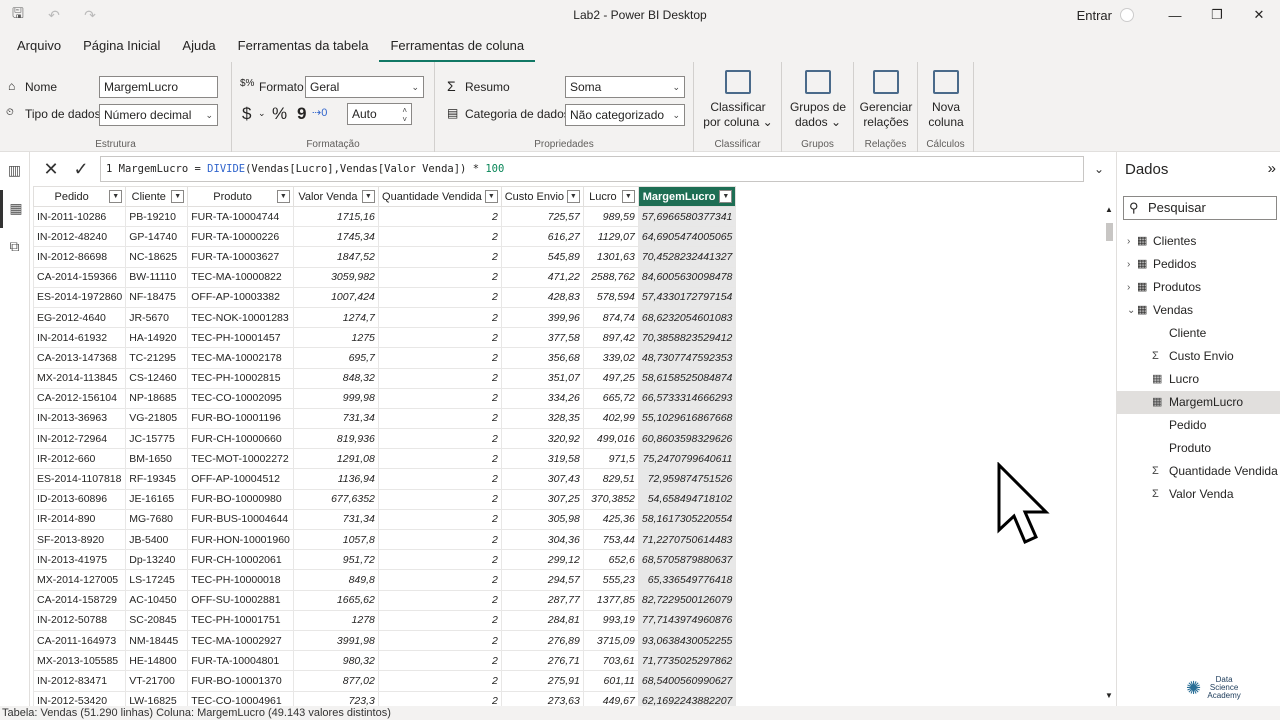 The image size is (1280, 720). What do you see at coordinates (542, 216) in the screenshot?
I see `table-cell: 725,57` at bounding box center [542, 216].